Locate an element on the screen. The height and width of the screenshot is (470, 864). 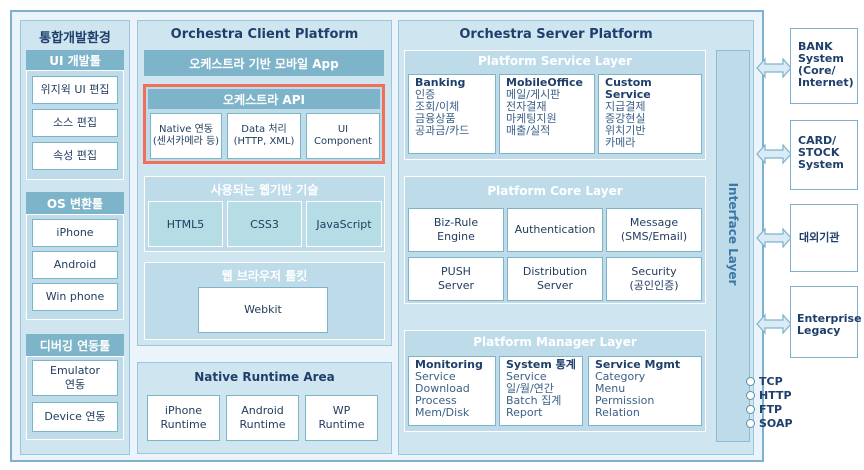
ui-tools-panel-title: UI 개발툴 is located at coordinates (75, 60).